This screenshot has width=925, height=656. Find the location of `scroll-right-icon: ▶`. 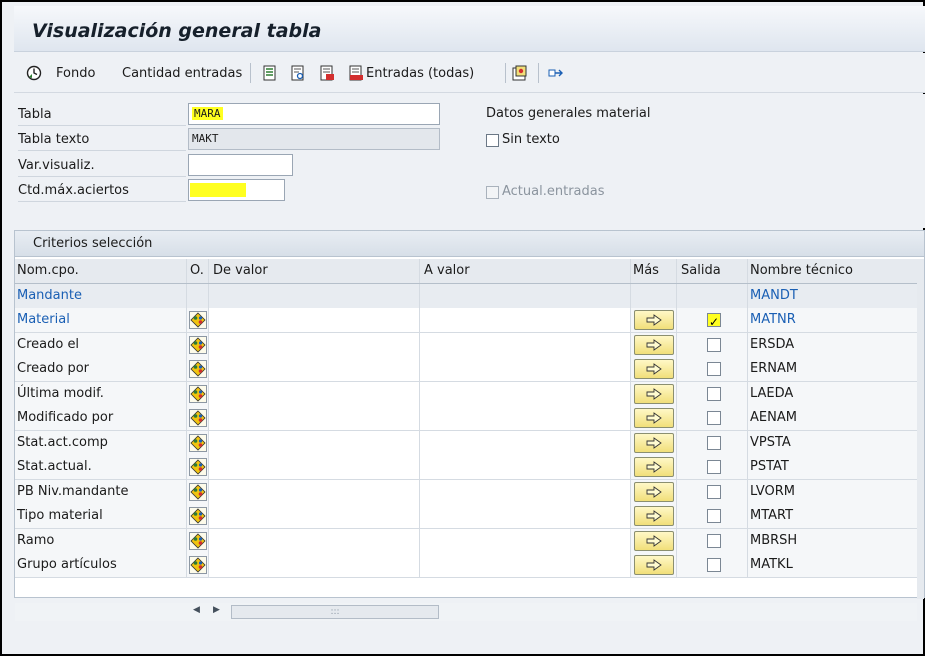

scroll-right-icon: ▶ is located at coordinates (216, 610).